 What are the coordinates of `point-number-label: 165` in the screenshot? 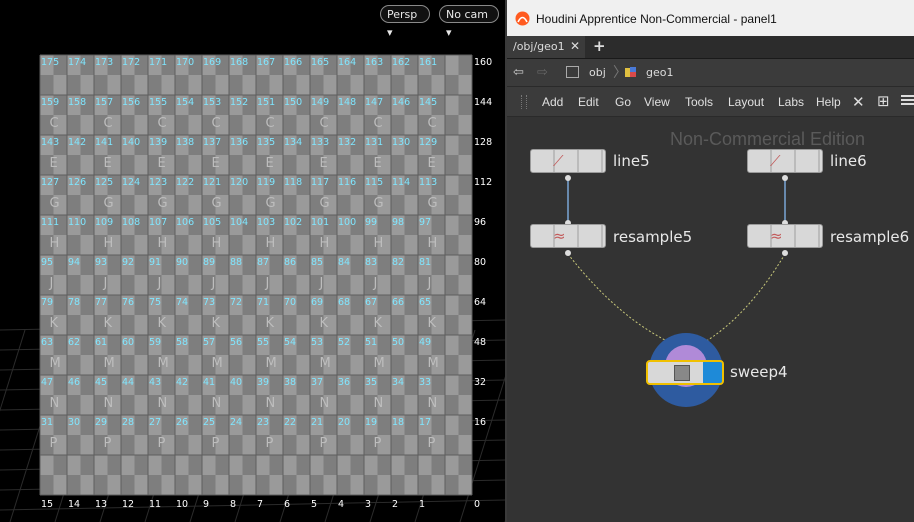 It's located at (320, 62).